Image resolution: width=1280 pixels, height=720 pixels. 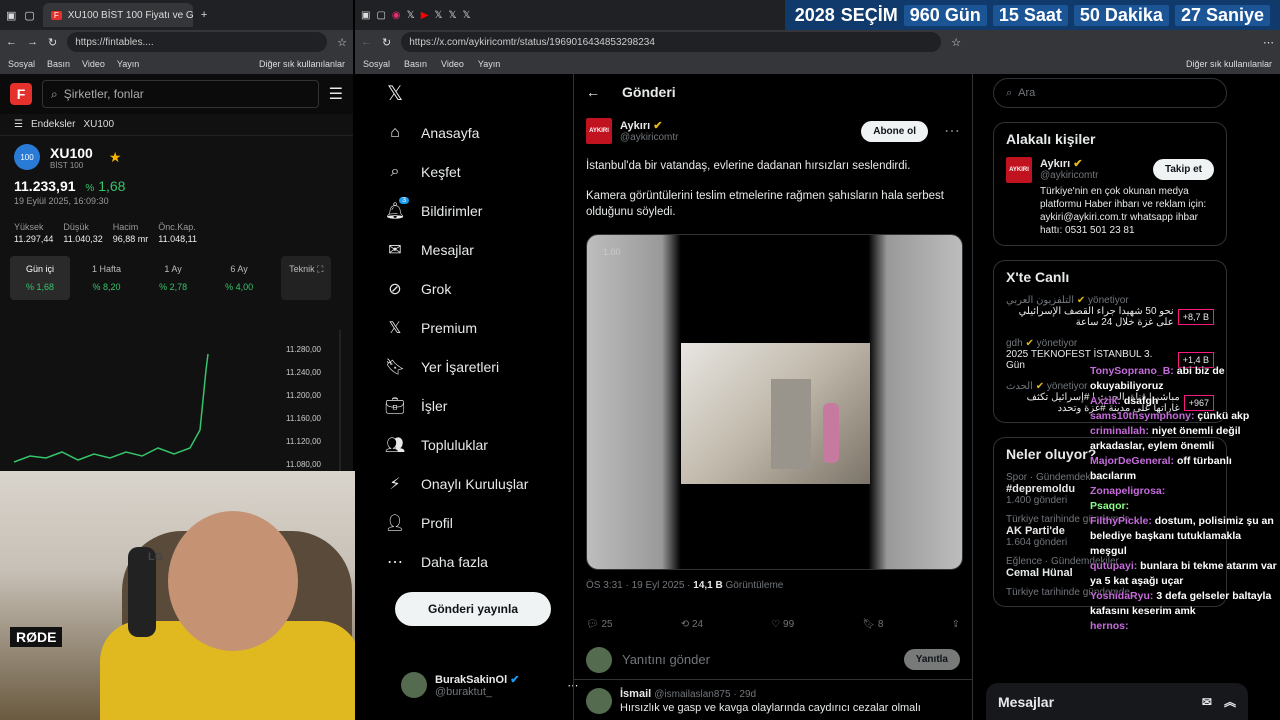 I want to click on post-header: ← Gönderi, so click(x=773, y=92).